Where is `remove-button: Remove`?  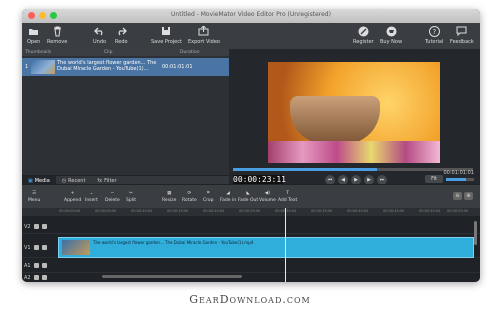 remove-button: Remove is located at coordinates (57, 35).